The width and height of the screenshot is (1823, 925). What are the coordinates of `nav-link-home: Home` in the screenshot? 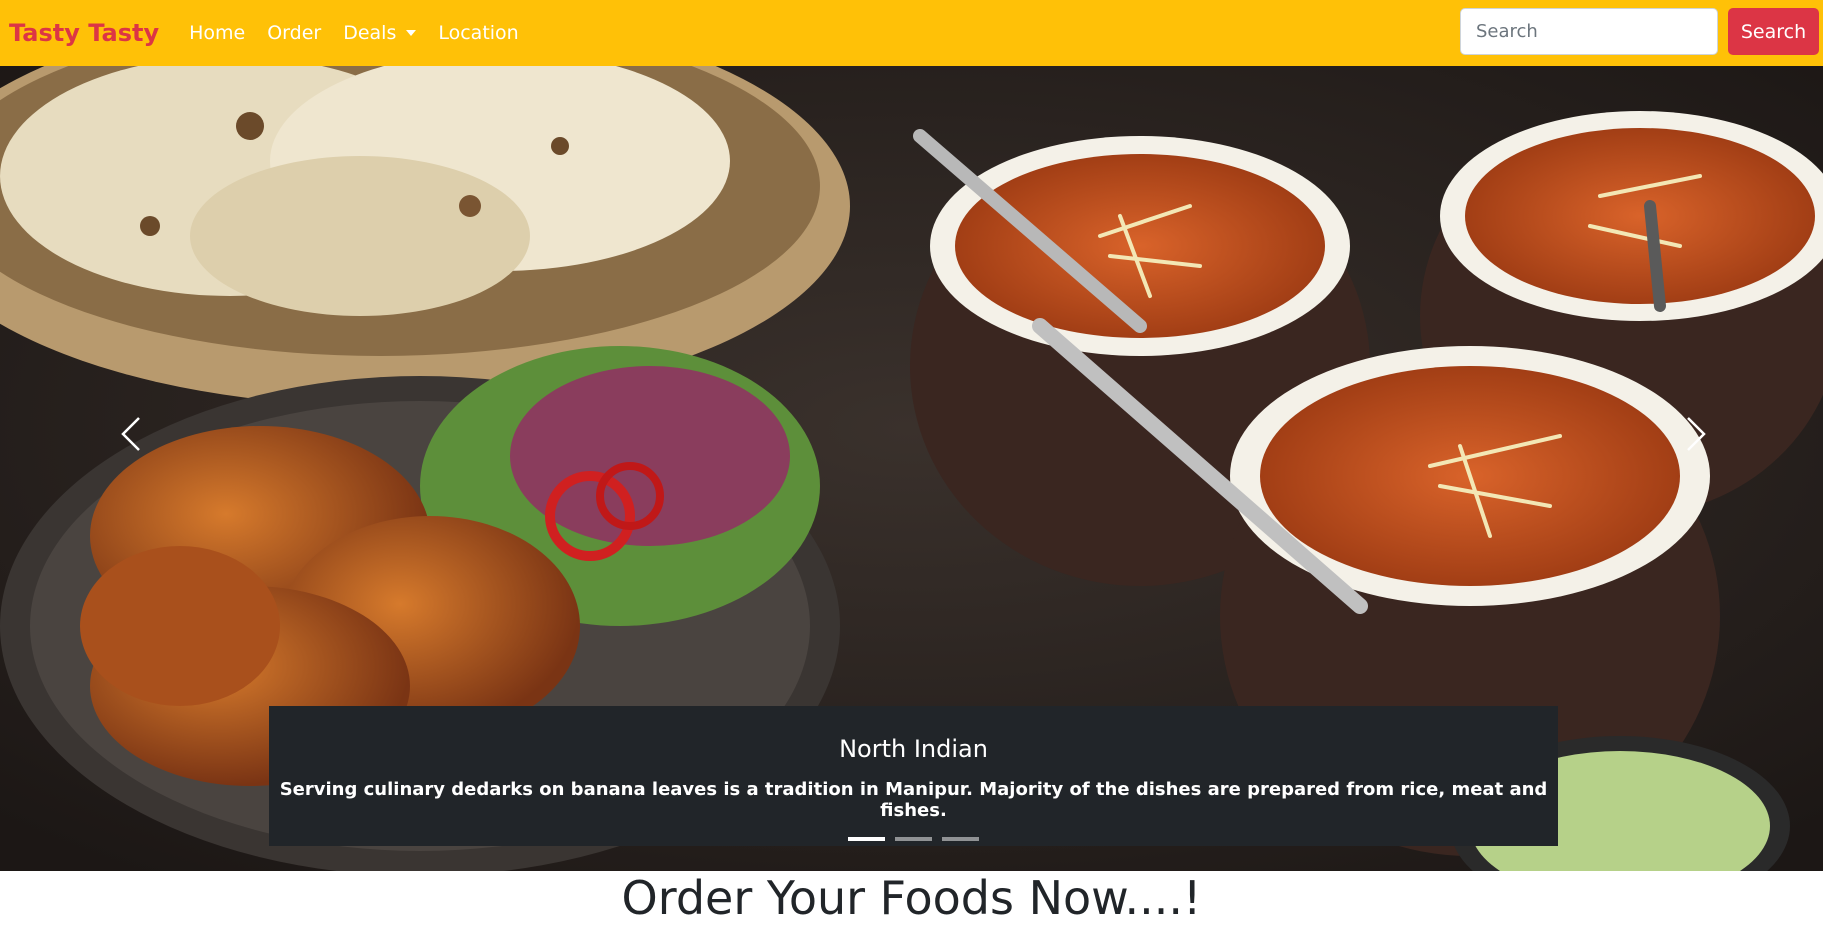 It's located at (217, 33).